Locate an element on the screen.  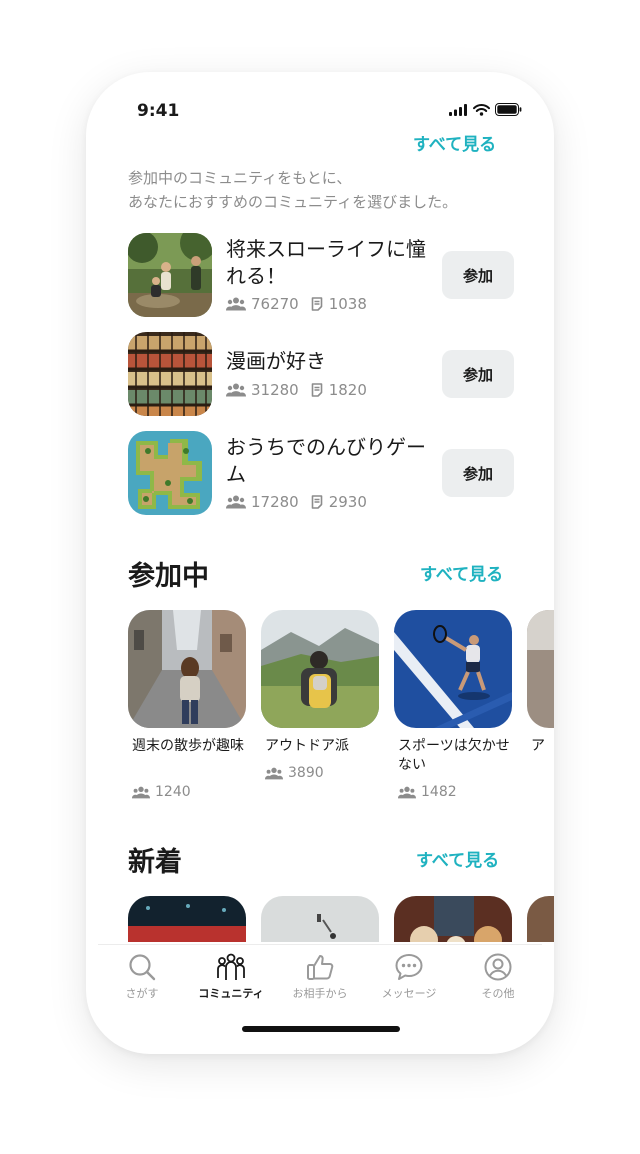
new-see-all-link: すべて見る is located at coordinates (457, 858).